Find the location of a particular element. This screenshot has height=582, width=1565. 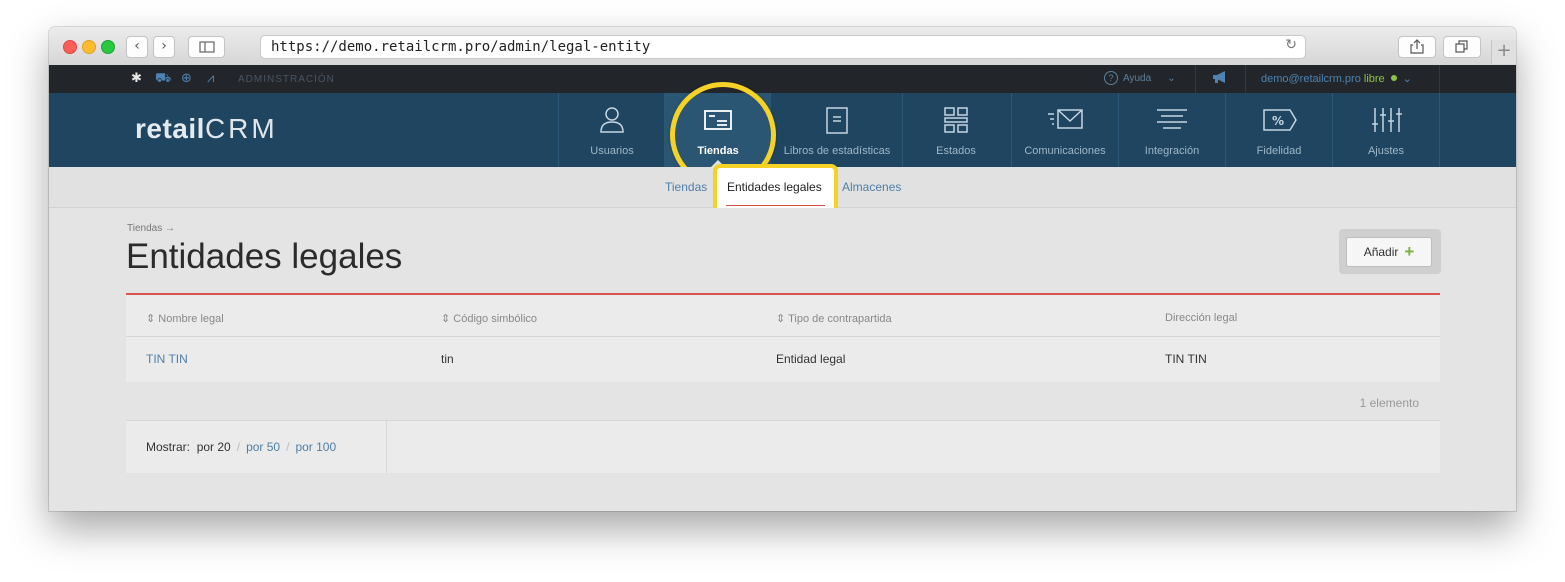

pager-divider is located at coordinates (386, 447).